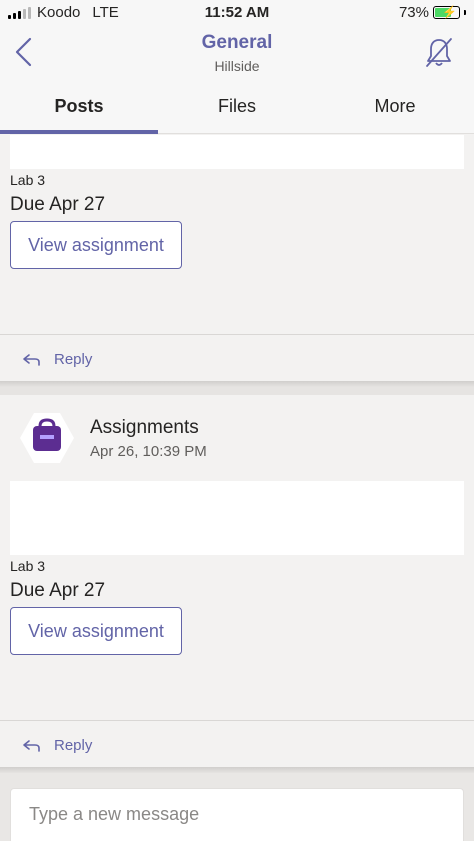  I want to click on tab-more: More, so click(395, 110).